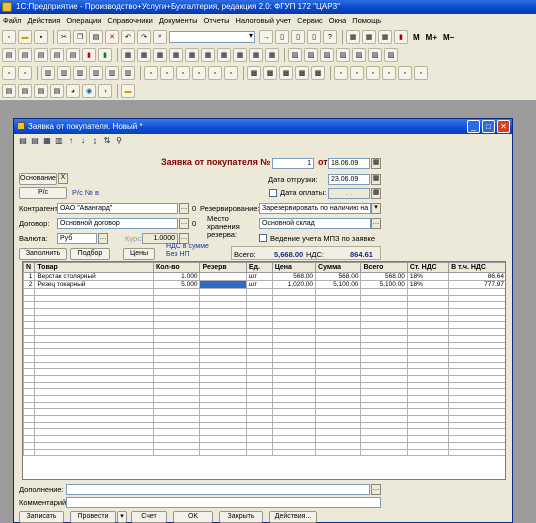 Image resolution: width=536 pixels, height=523 pixels. What do you see at coordinates (177, 276) in the screenshot?
I see `cell-qty: 1.000` at bounding box center [177, 276].